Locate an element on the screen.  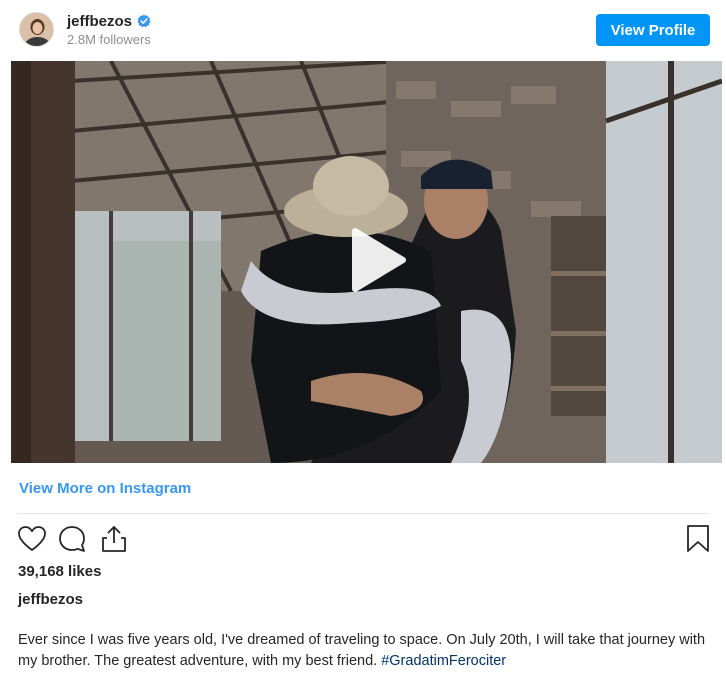
play-icon is located at coordinates (372, 260).